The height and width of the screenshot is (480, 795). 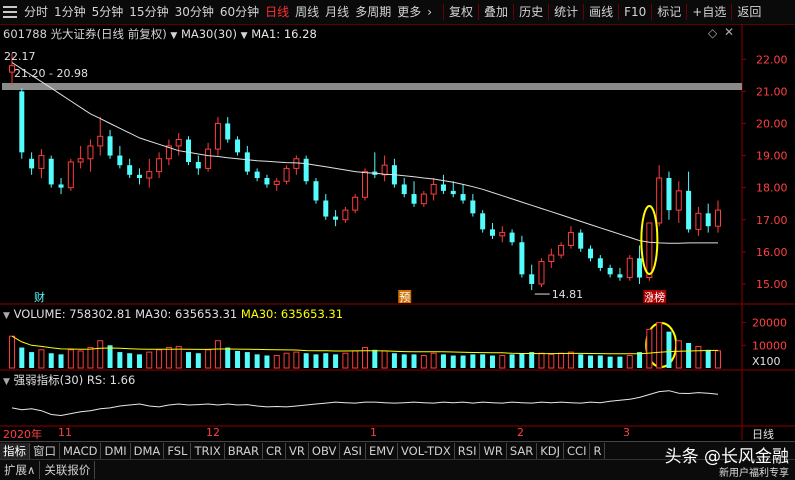 What do you see at coordinates (116, 451) in the screenshot?
I see `indicator-tab-3: DMI` at bounding box center [116, 451].